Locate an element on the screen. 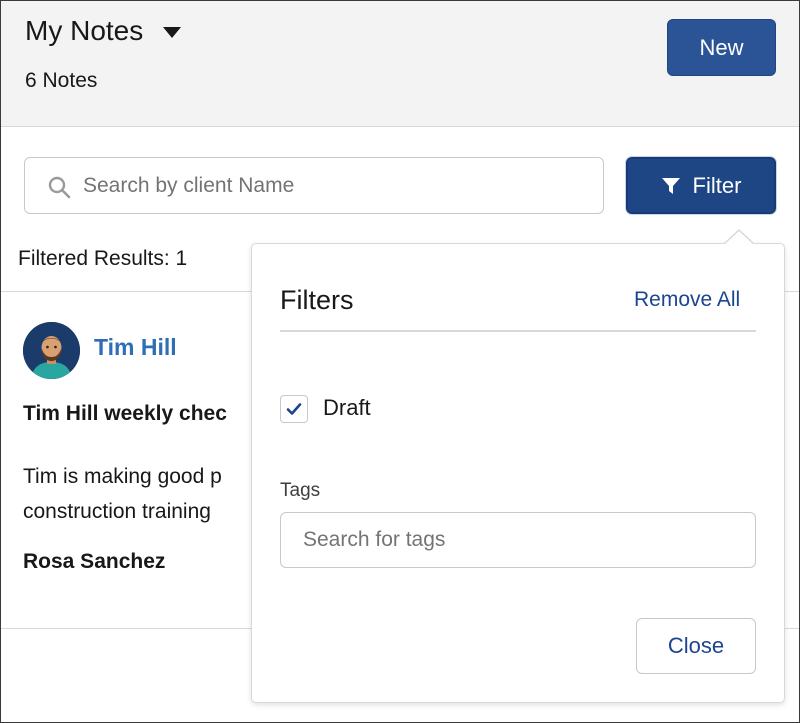 The width and height of the screenshot is (800, 723). new-note-button: New is located at coordinates (721, 47).